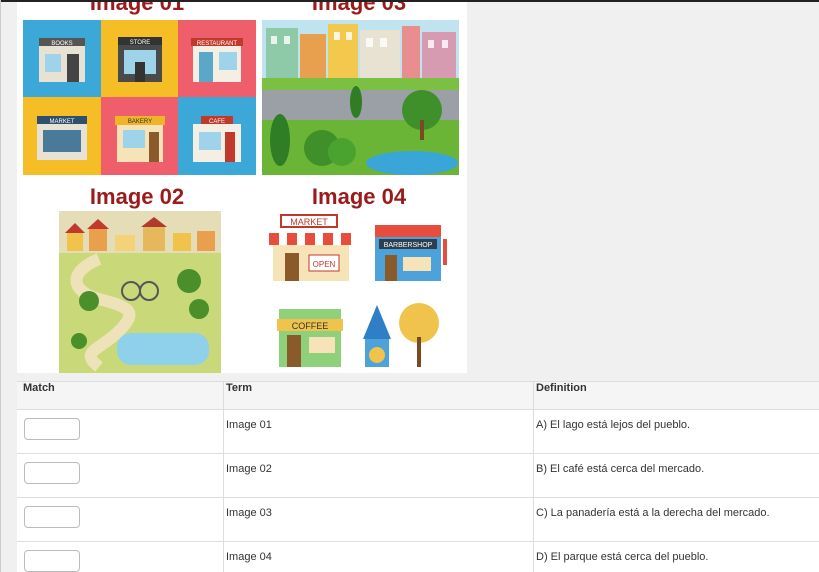 The width and height of the screenshot is (819, 572). I want to click on heading-image-02: Image 02, so click(137, 196).